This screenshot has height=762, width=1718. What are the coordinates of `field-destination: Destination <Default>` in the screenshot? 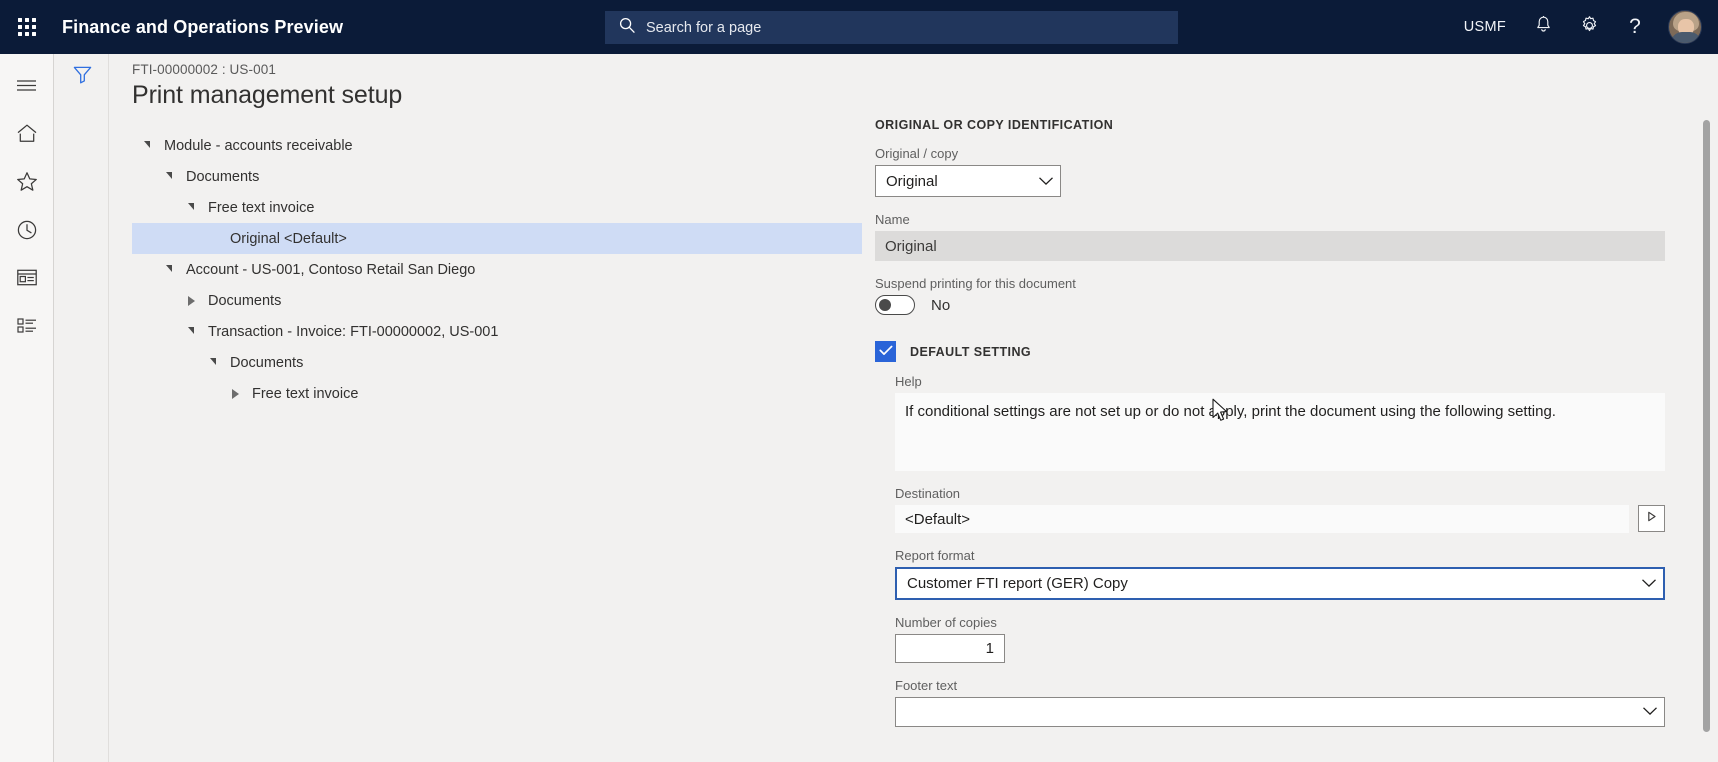 It's located at (1280, 509).